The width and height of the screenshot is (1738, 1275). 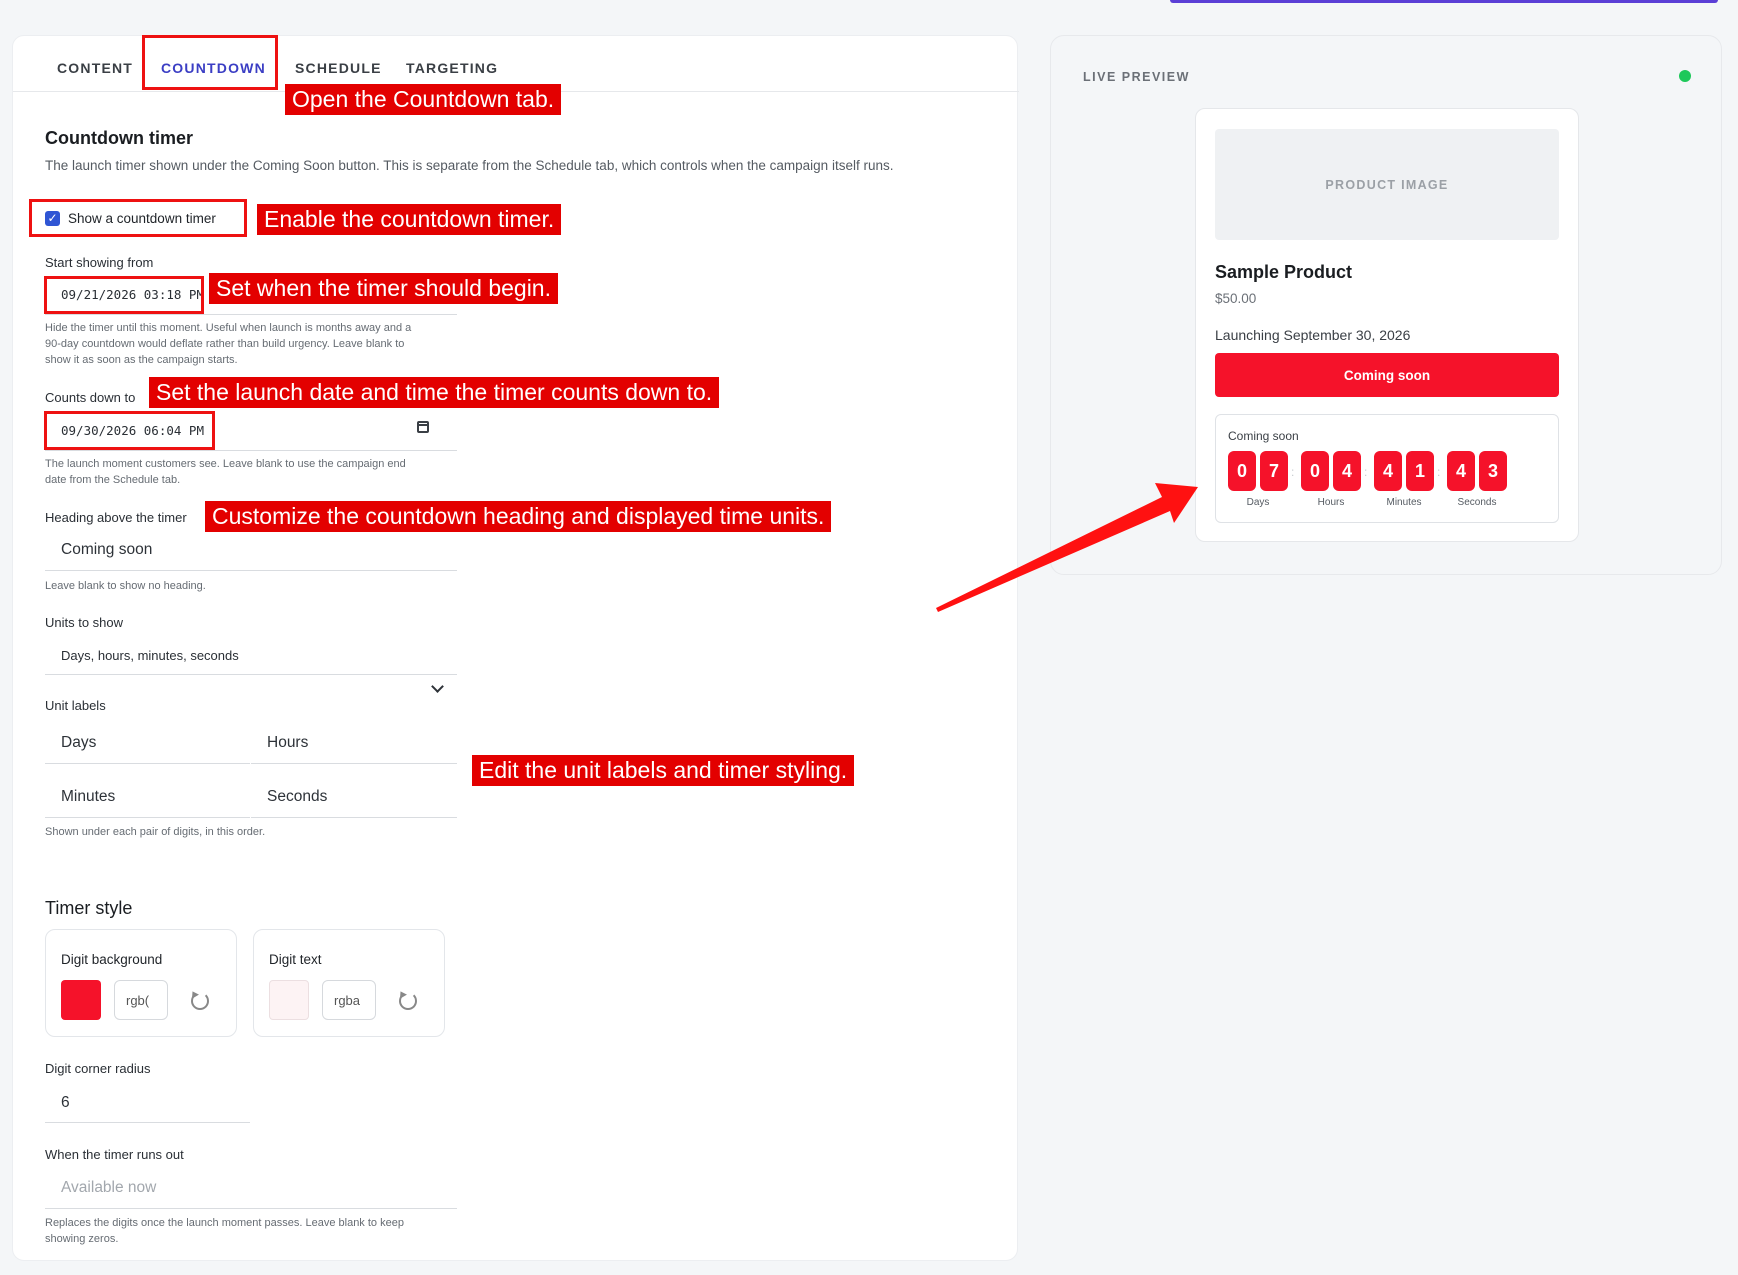 What do you see at coordinates (1313, 335) in the screenshot?
I see `launch-date-text: Launching September 30, 2026` at bounding box center [1313, 335].